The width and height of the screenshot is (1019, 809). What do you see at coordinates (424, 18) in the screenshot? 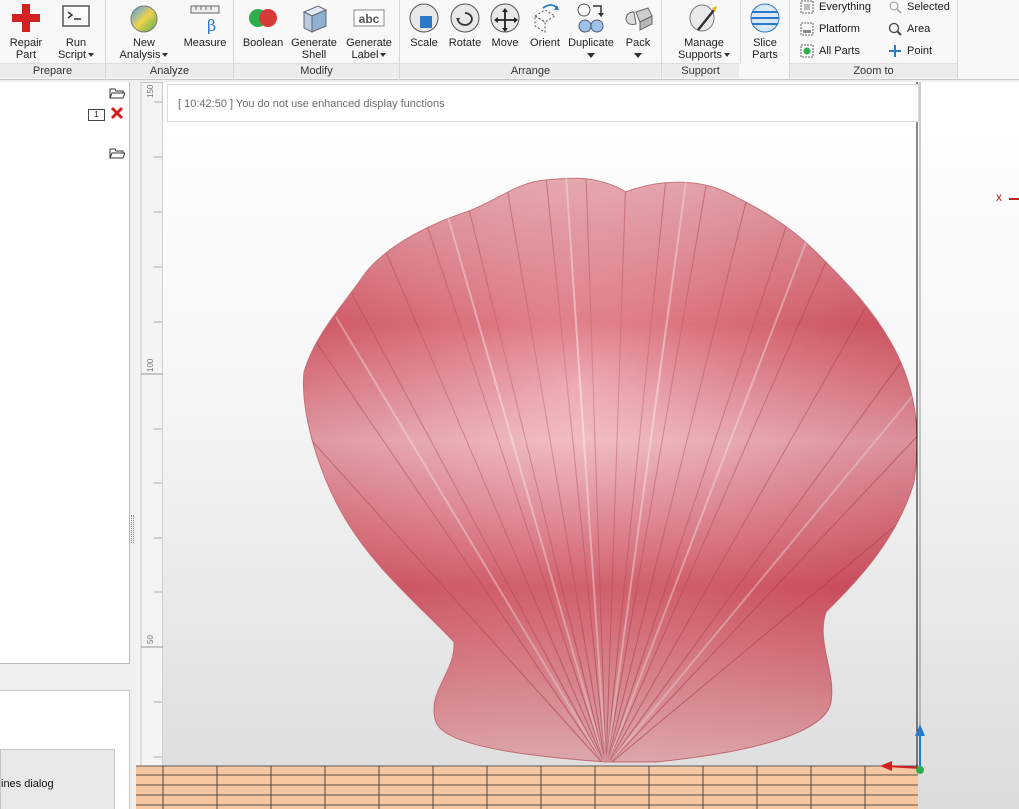
I see `scale-icon` at bounding box center [424, 18].